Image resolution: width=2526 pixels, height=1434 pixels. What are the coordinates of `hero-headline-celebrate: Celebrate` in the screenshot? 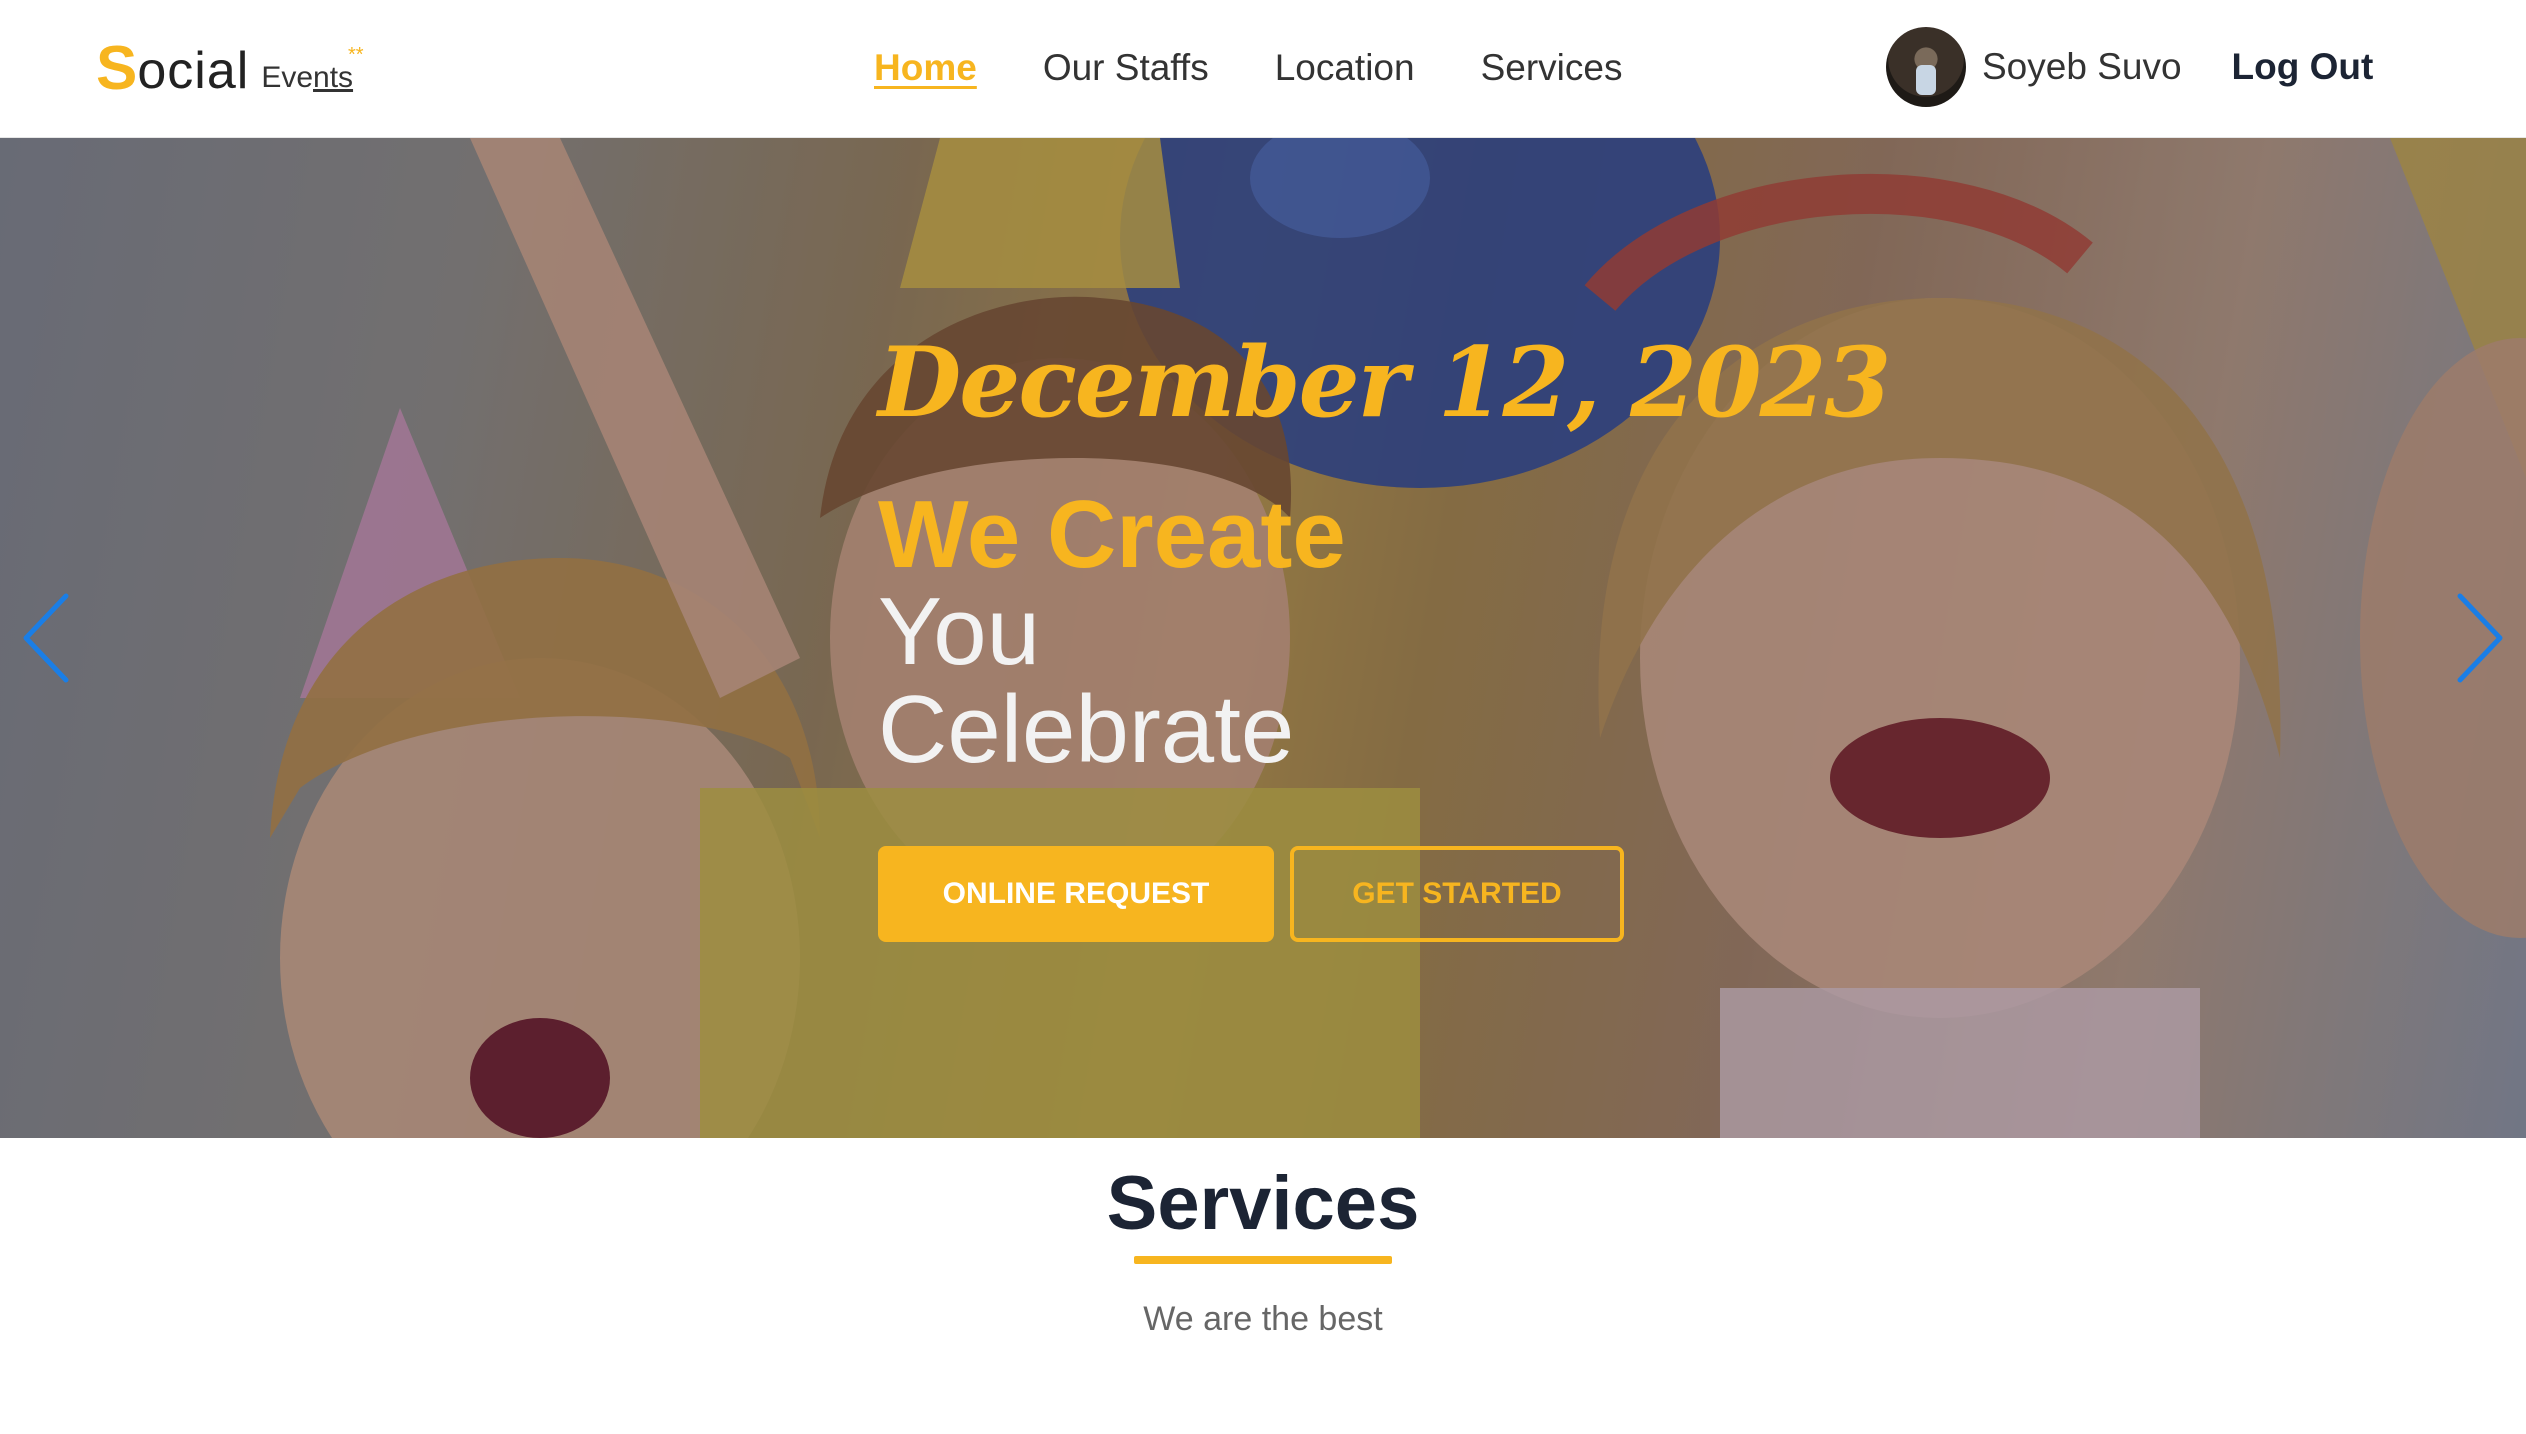 It's located at (1086, 729).